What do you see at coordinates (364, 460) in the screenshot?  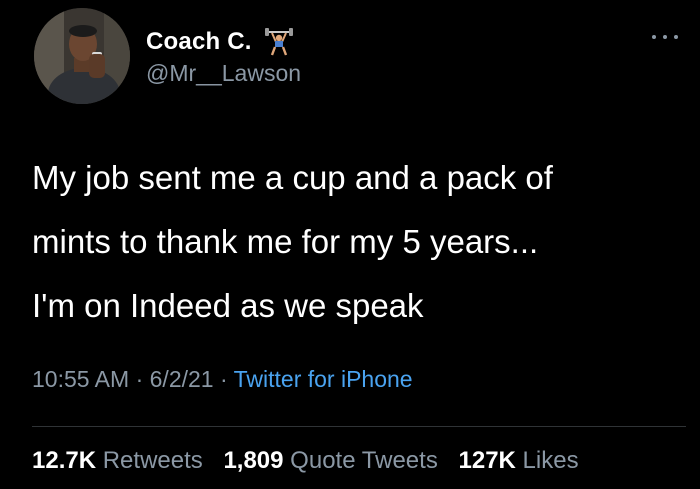 I see `quote-tweets-label: Quote Tweets` at bounding box center [364, 460].